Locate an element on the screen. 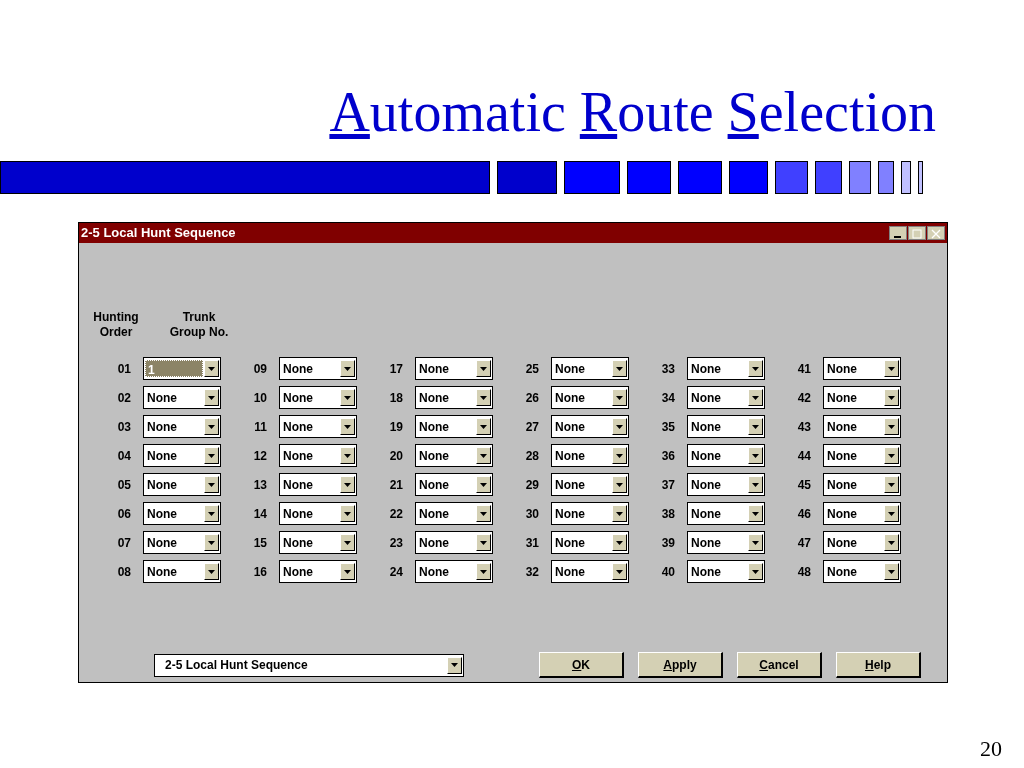 The image size is (1024, 768). trunk-group-dropdown: 1 is located at coordinates (182, 368).